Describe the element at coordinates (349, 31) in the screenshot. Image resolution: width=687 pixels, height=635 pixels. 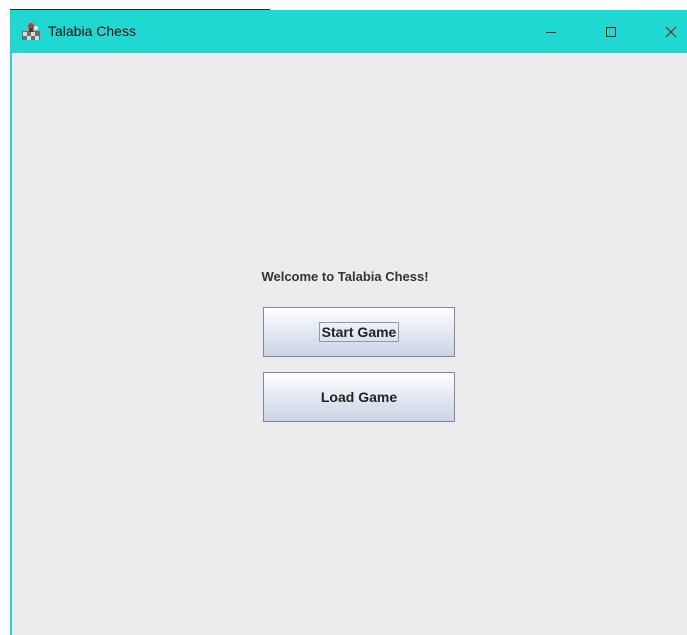
I see `title-bar: Talabia Chess` at that location.